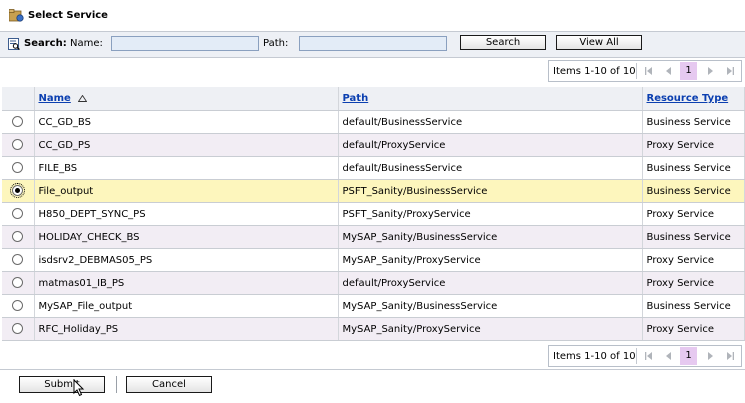  I want to click on type-column-header: Resource Type, so click(693, 99).